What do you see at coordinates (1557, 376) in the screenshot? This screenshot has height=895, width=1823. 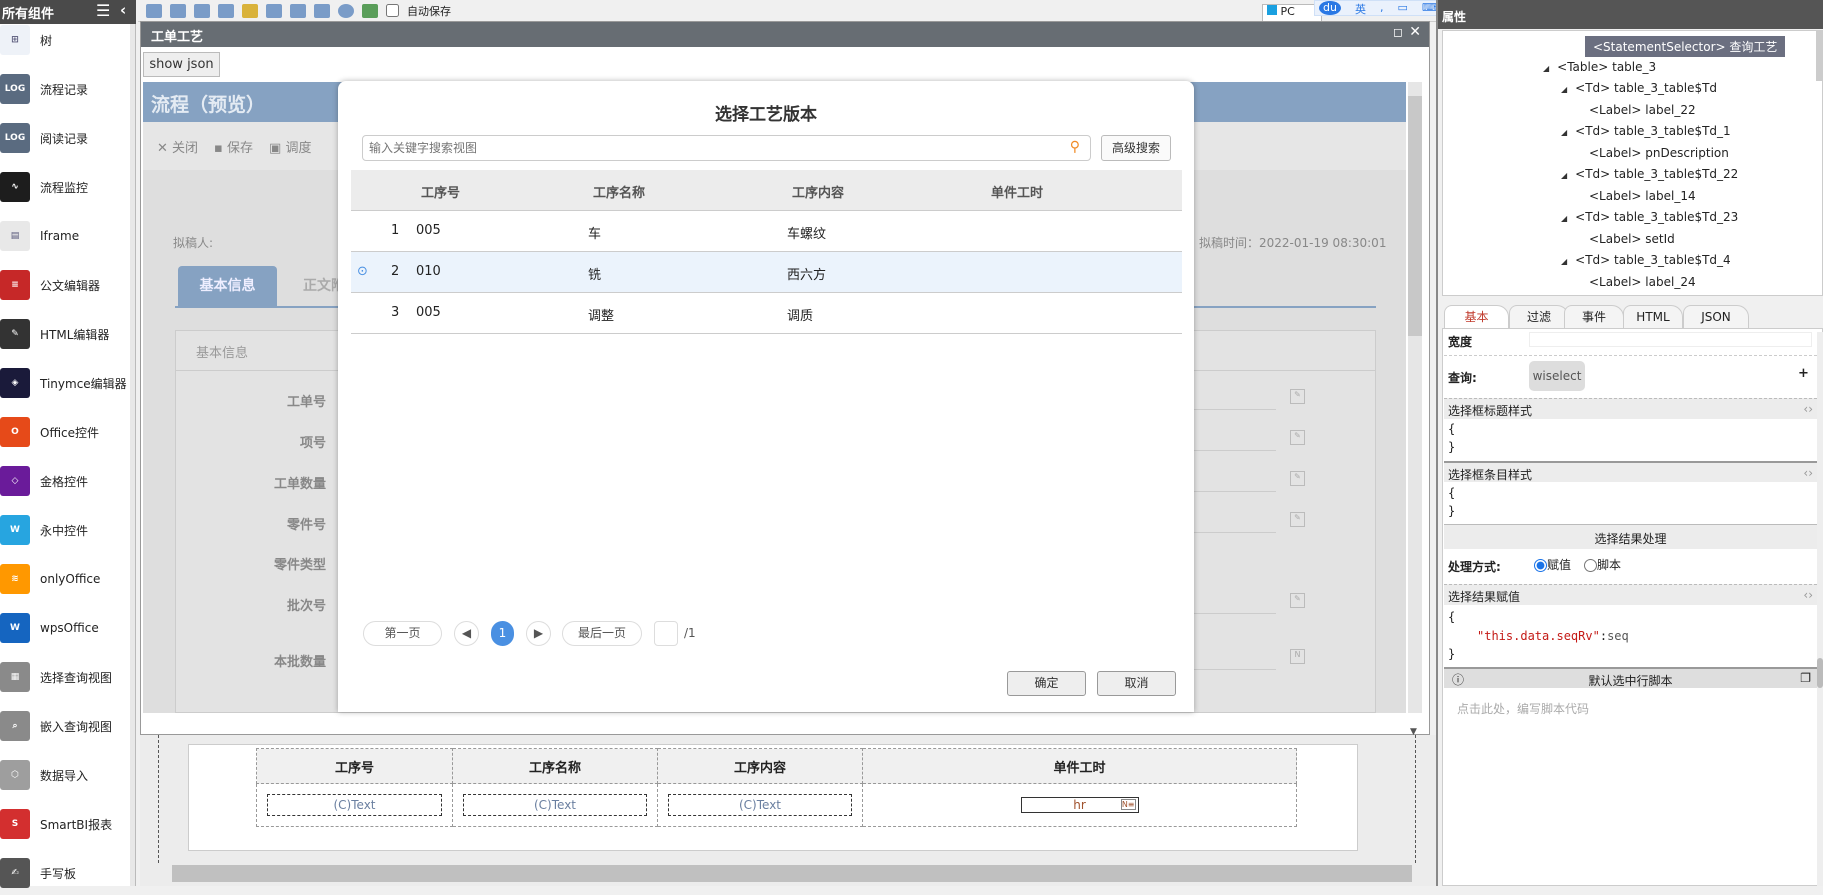 I see `query-select-button: wiselect` at bounding box center [1557, 376].